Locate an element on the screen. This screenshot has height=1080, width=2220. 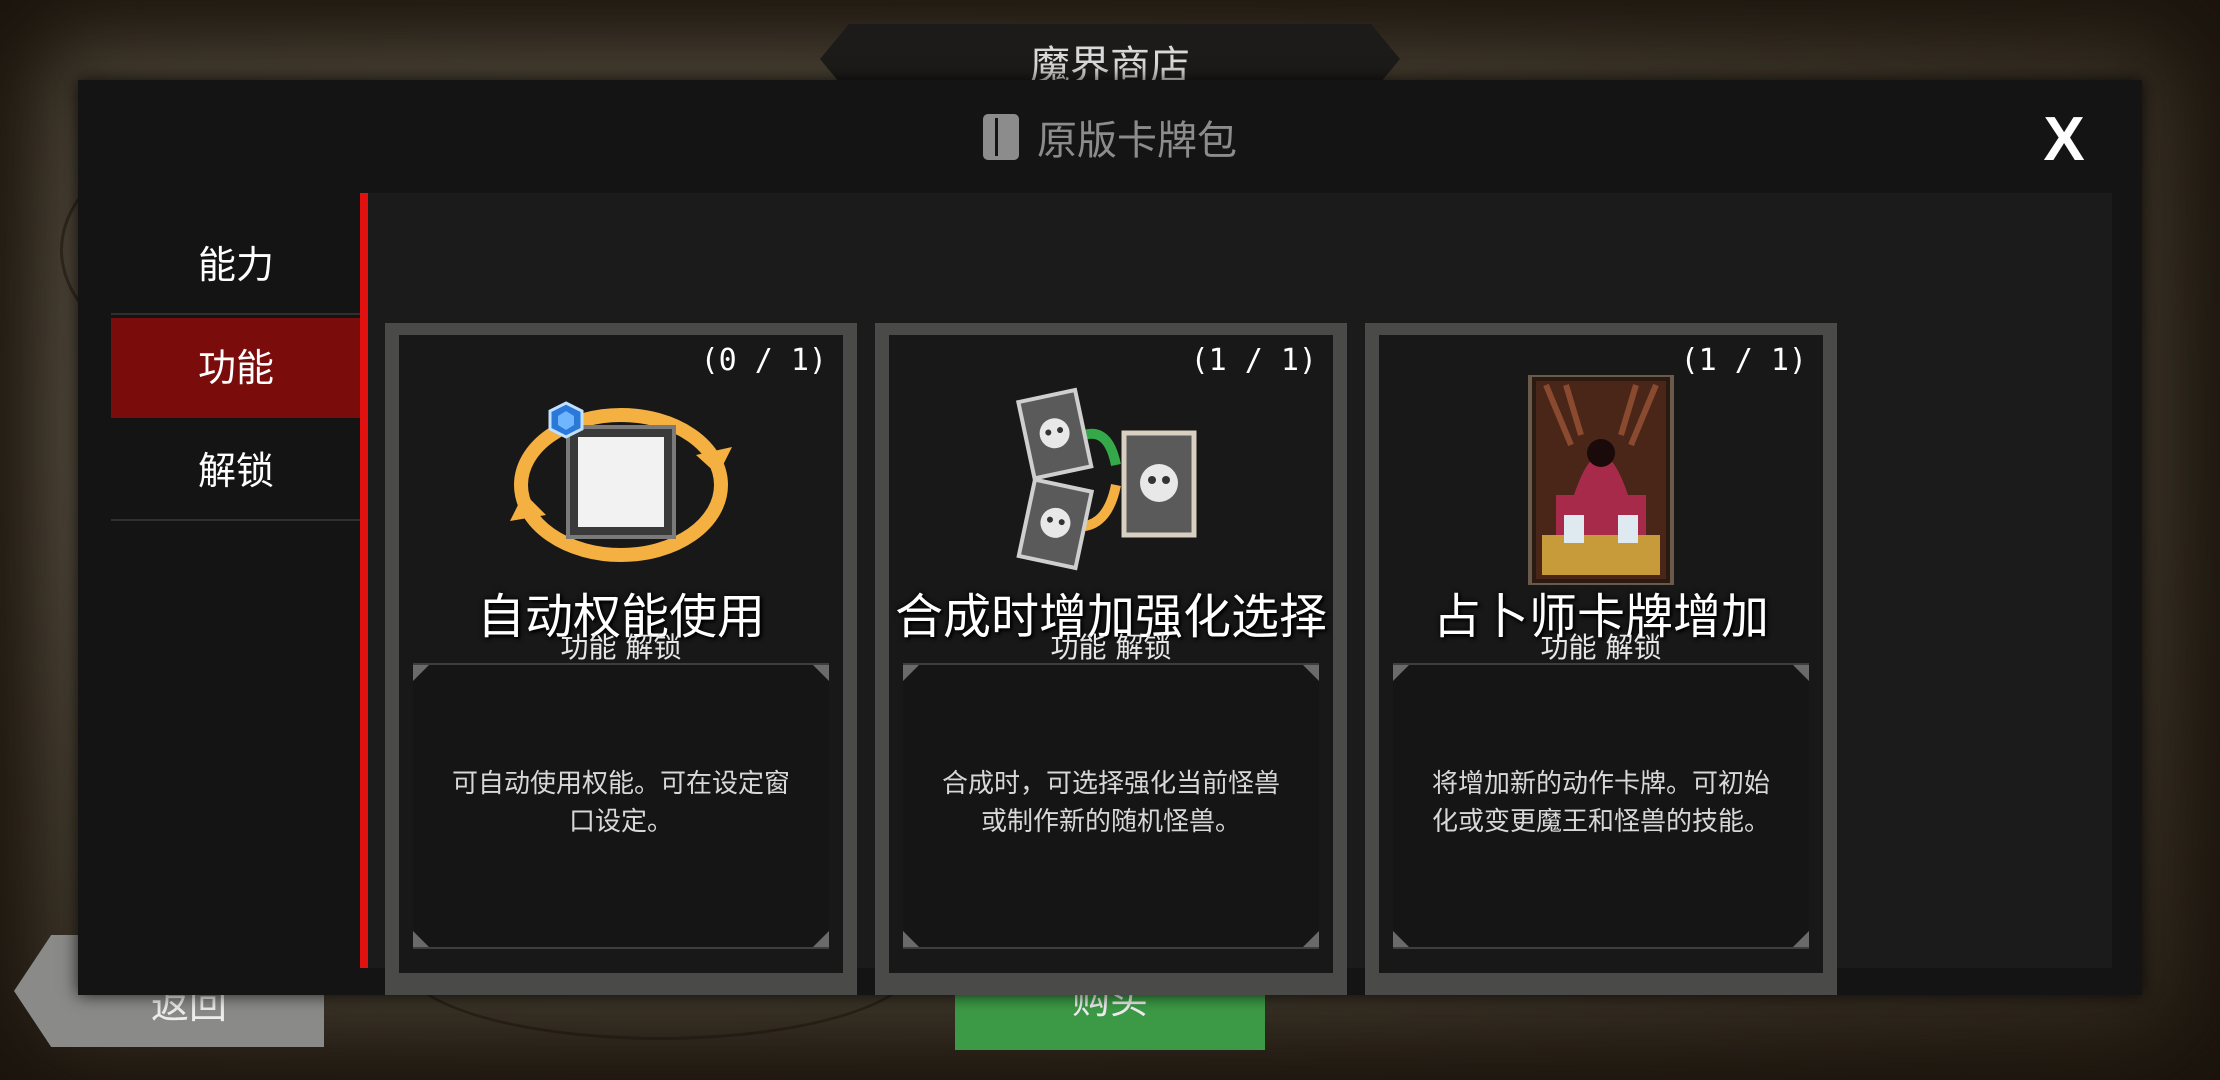
close-button: X is located at coordinates (2064, 140).